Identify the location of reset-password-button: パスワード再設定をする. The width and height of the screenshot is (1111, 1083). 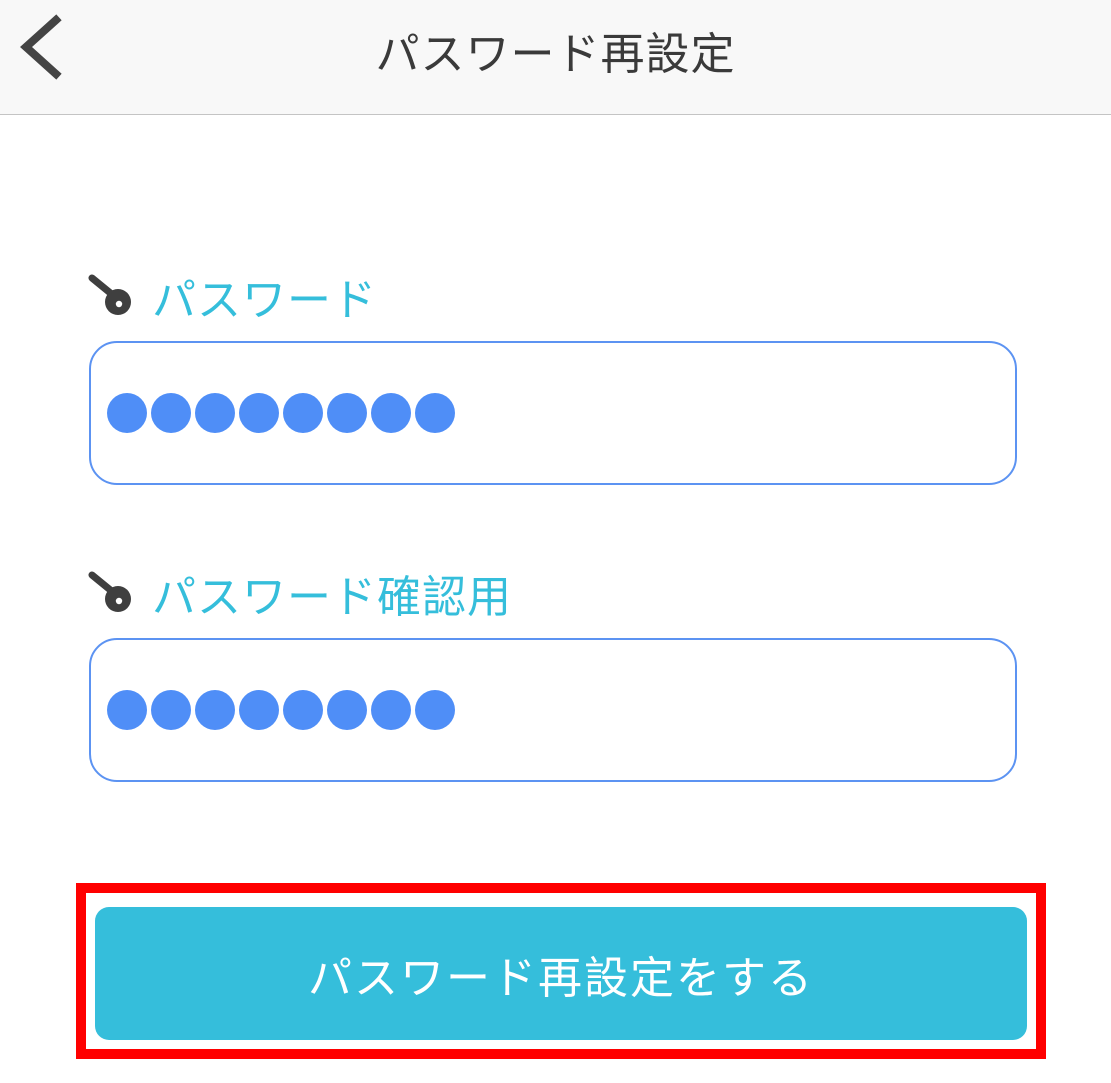
(561, 973).